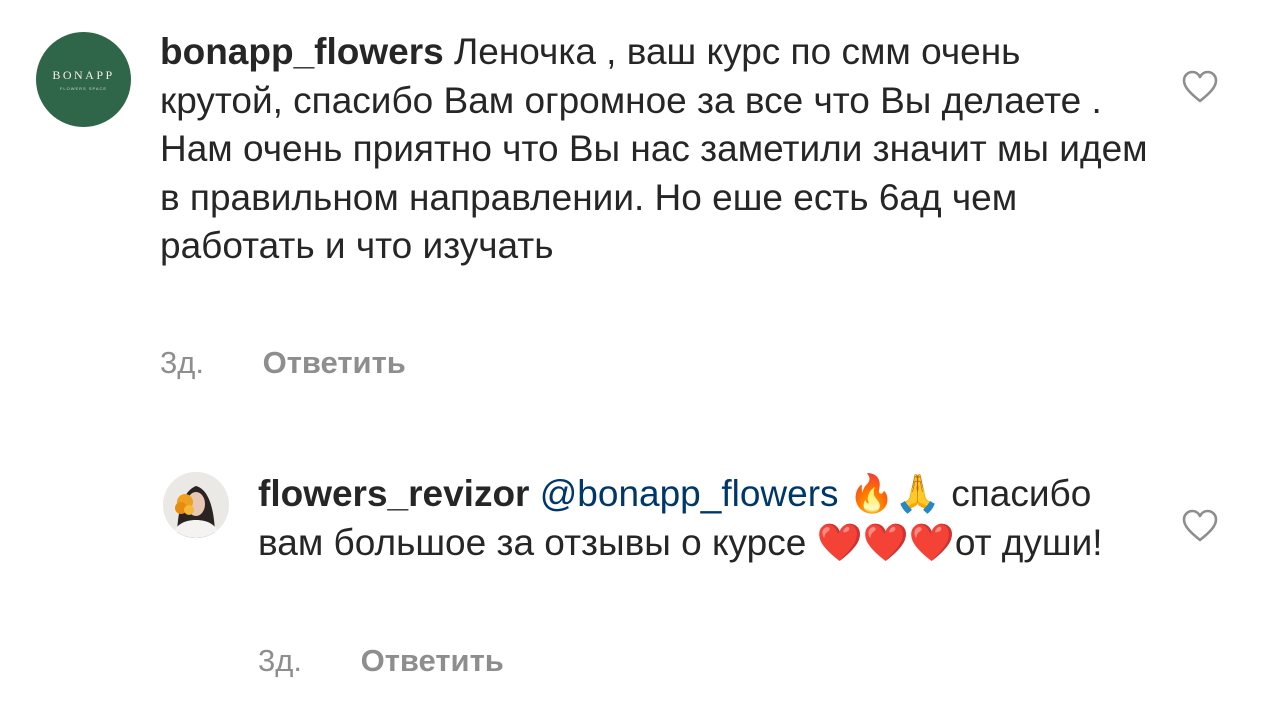 The width and height of the screenshot is (1284, 707). Describe the element at coordinates (302, 51) in the screenshot. I see `username-link: bonapp_flowers` at that location.